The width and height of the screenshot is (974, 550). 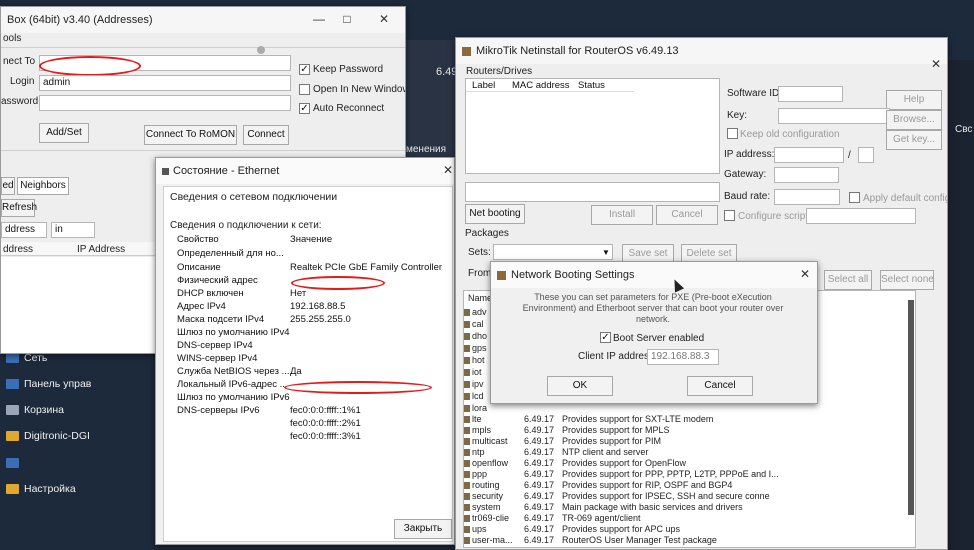 I want to click on tab-neighbors: Neighbors, so click(x=43, y=186).